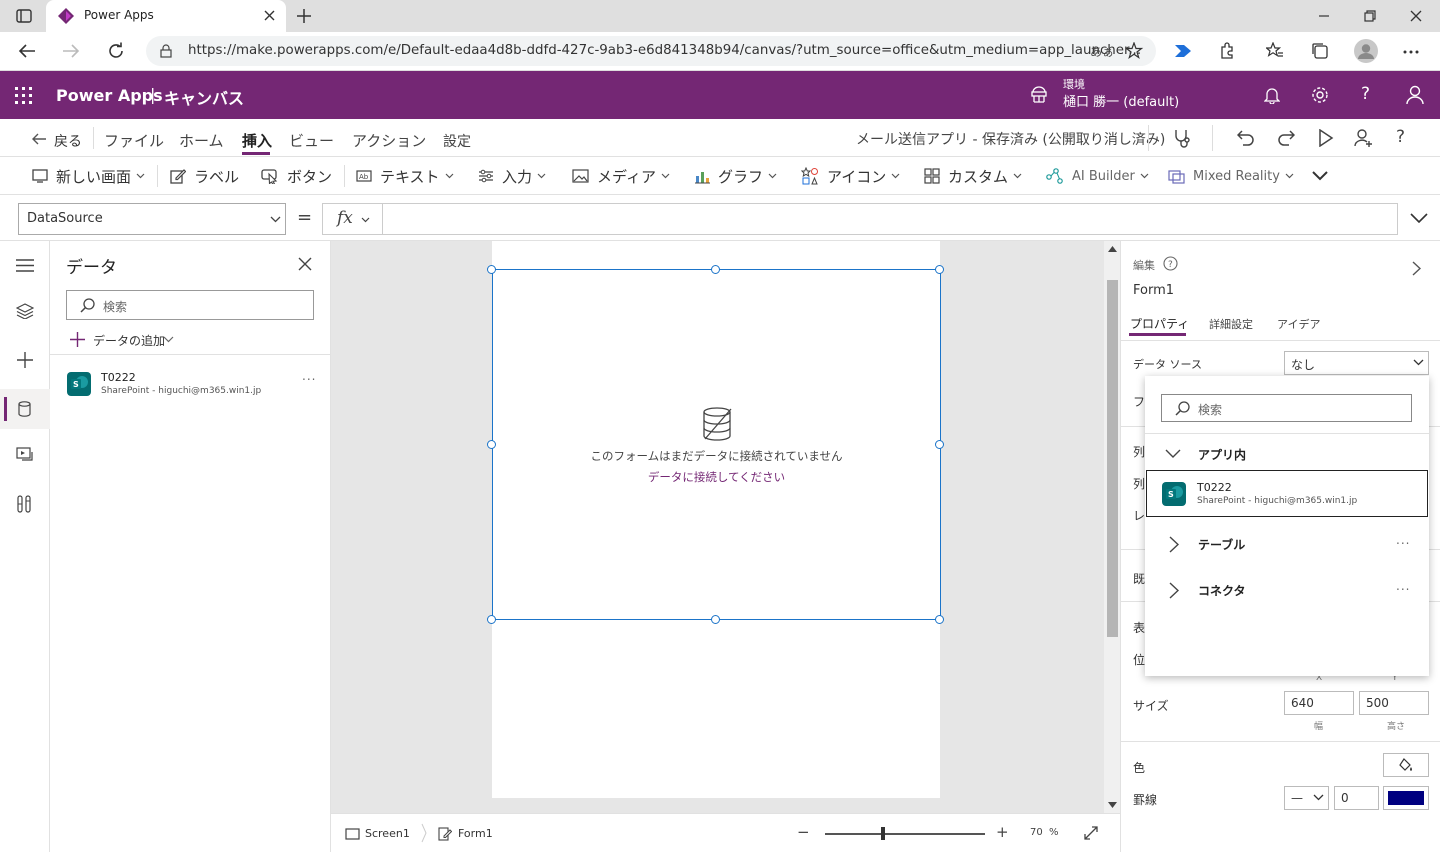 The height and width of the screenshot is (852, 1440). Describe the element at coordinates (305, 264) in the screenshot. I see `close-panel-icon` at that location.